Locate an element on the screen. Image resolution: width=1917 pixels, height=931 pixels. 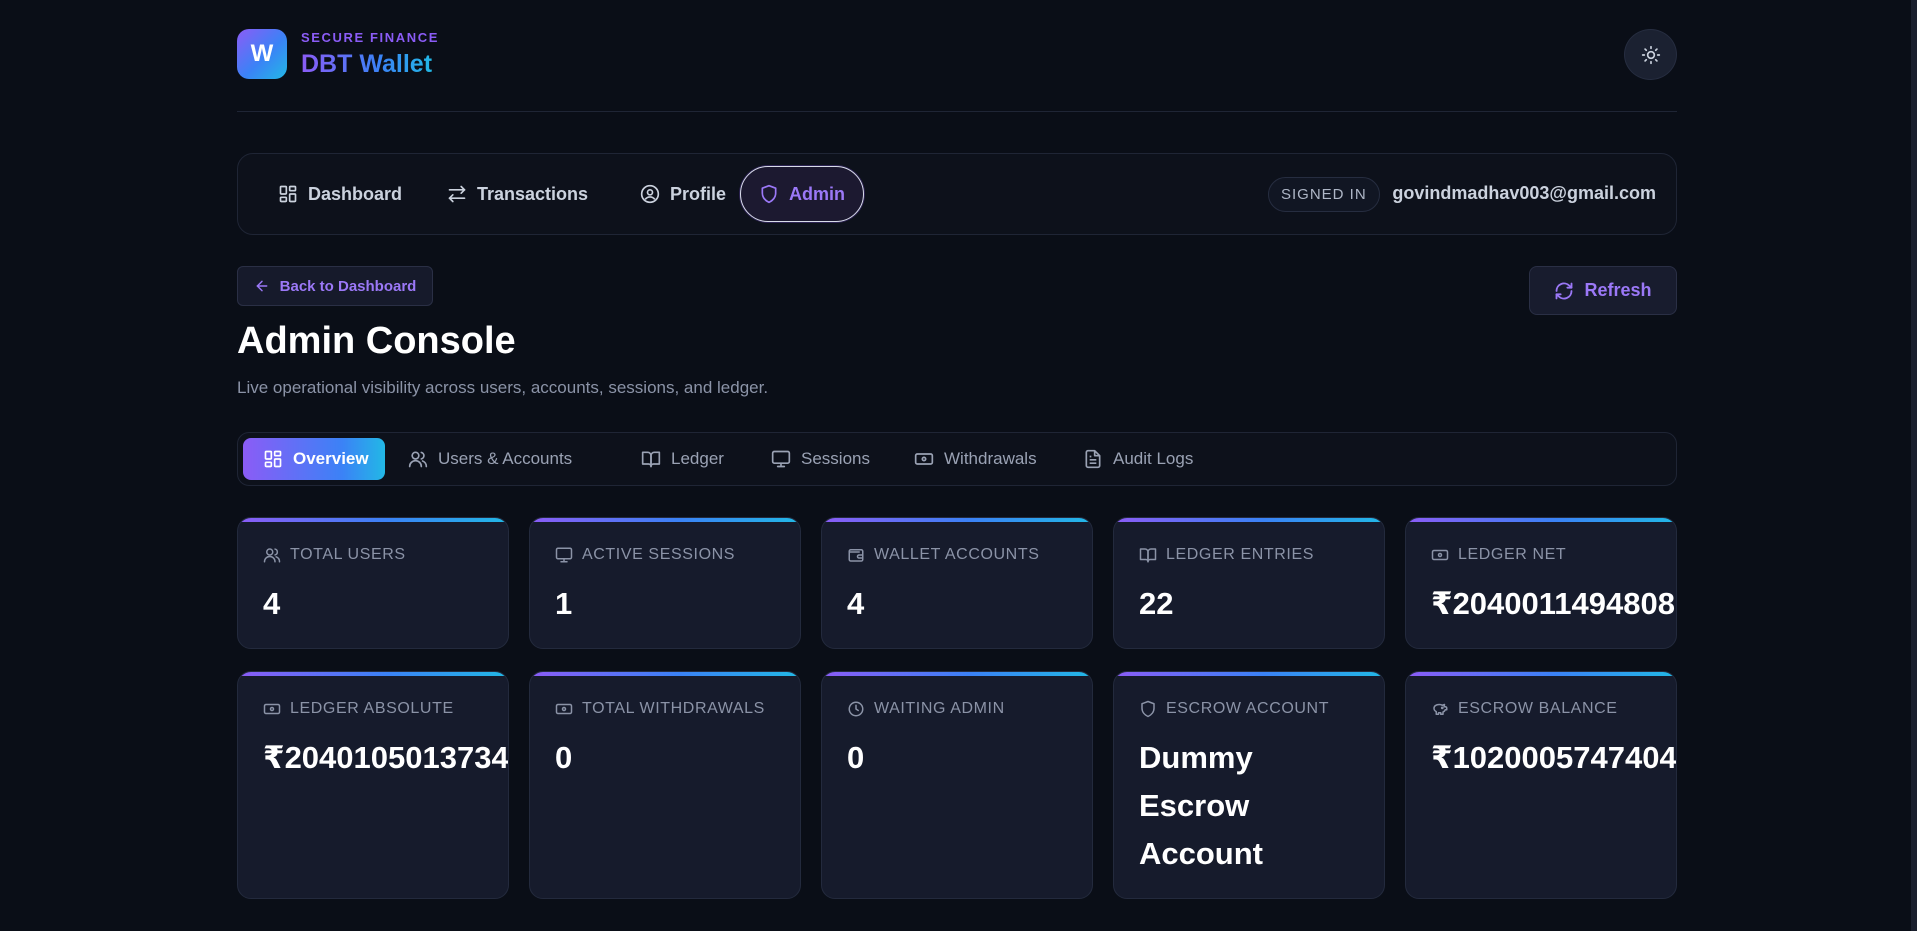
stat-label: ESCROW BALANCE is located at coordinates (1524, 709).